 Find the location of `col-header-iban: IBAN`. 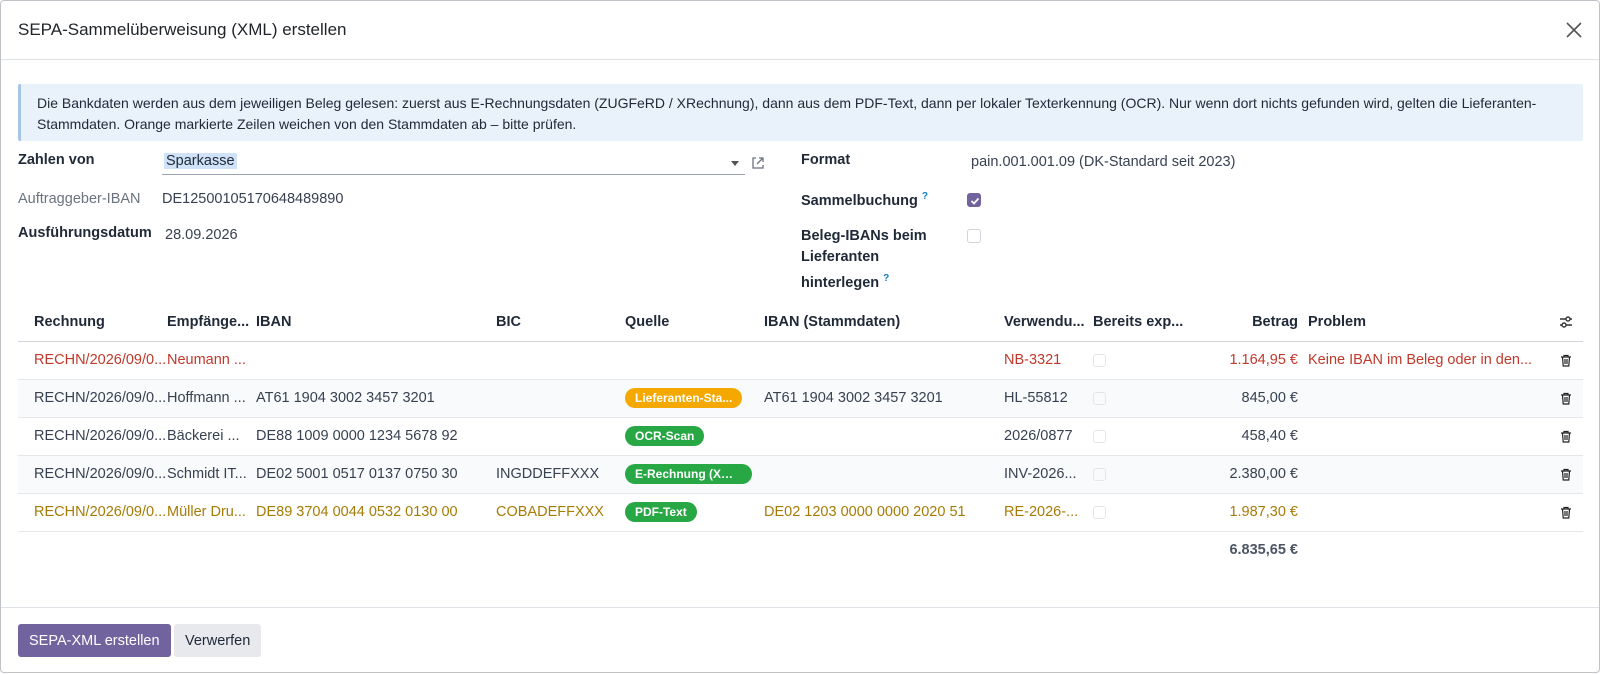

col-header-iban: IBAN is located at coordinates (376, 322).